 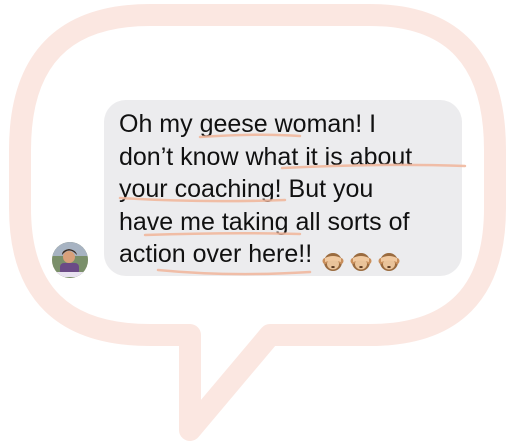 What do you see at coordinates (216, 254) in the screenshot?
I see `message-line-5: action over here!!` at bounding box center [216, 254].